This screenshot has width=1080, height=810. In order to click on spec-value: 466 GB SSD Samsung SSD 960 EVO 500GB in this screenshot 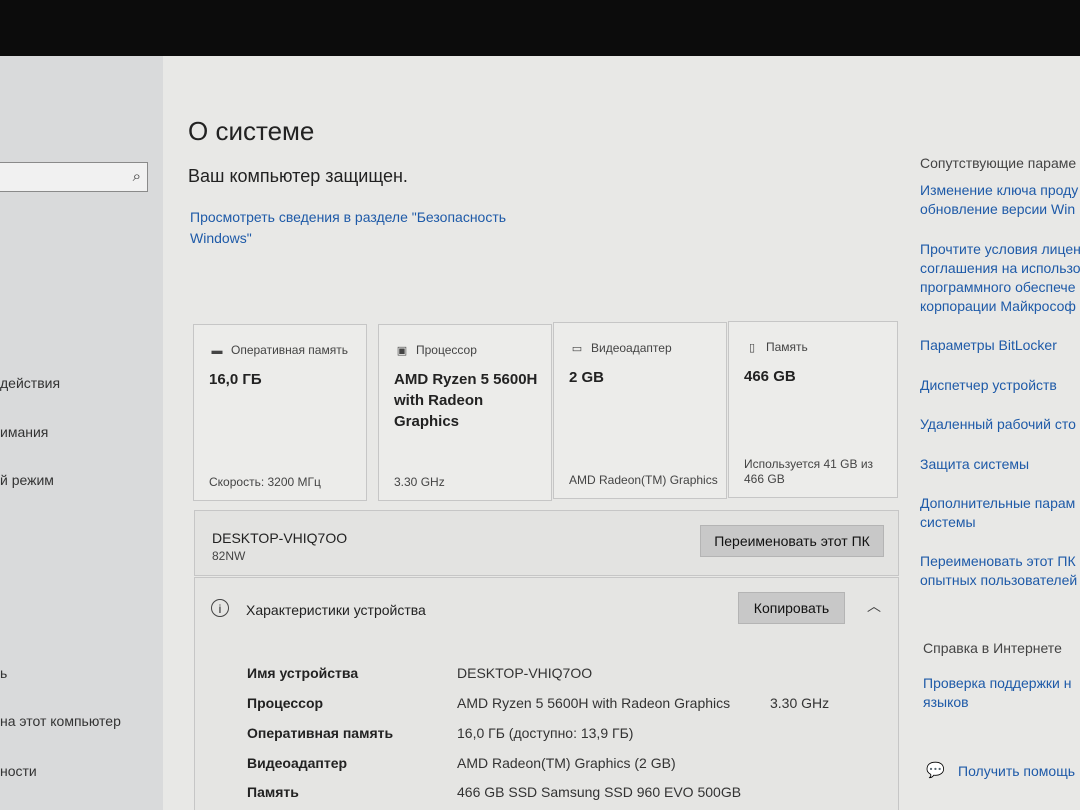, I will do `click(599, 792)`.